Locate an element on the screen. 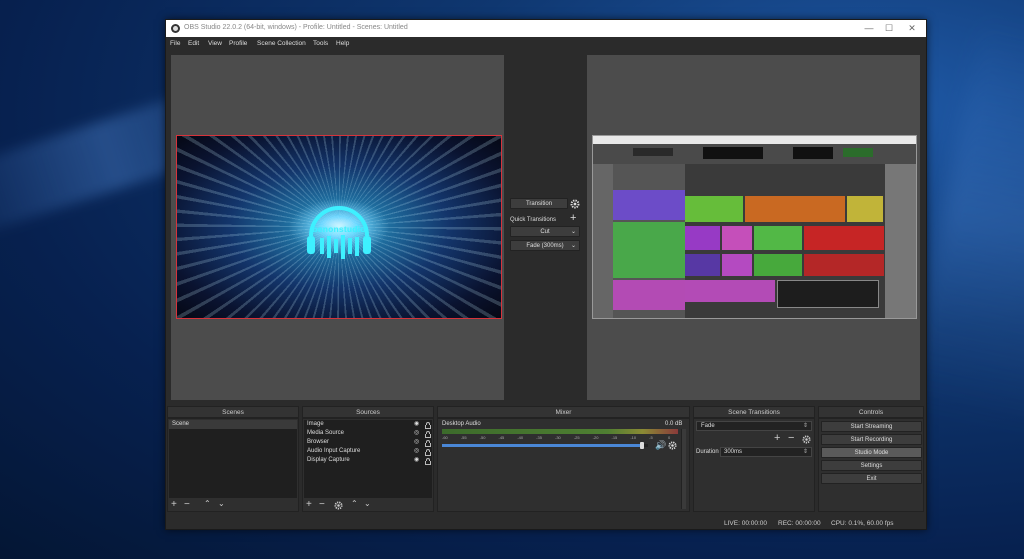  menu-edit: Edit is located at coordinates (193, 43).